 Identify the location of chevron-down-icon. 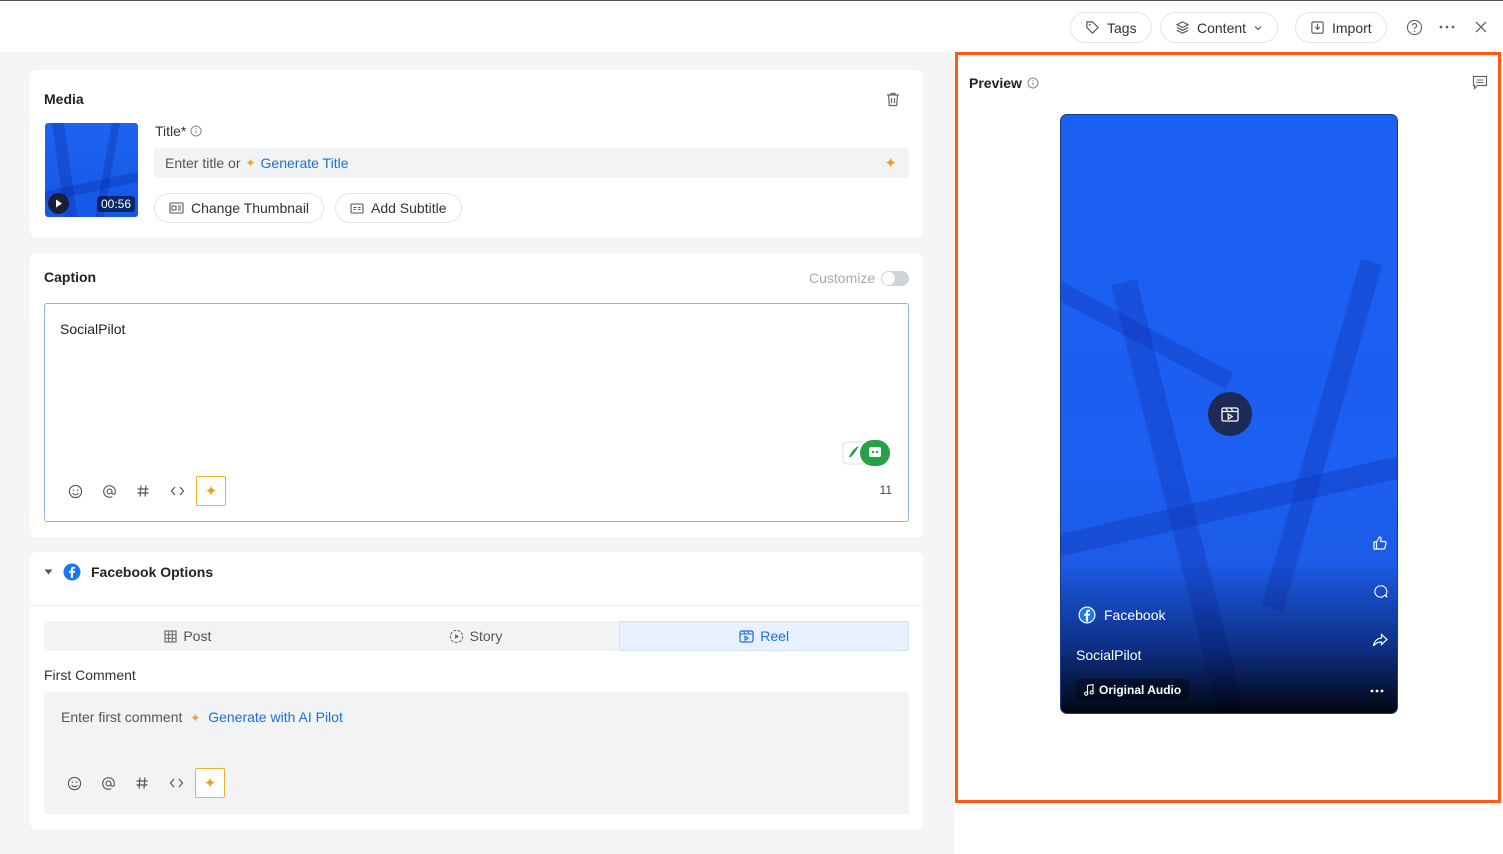
(1258, 27).